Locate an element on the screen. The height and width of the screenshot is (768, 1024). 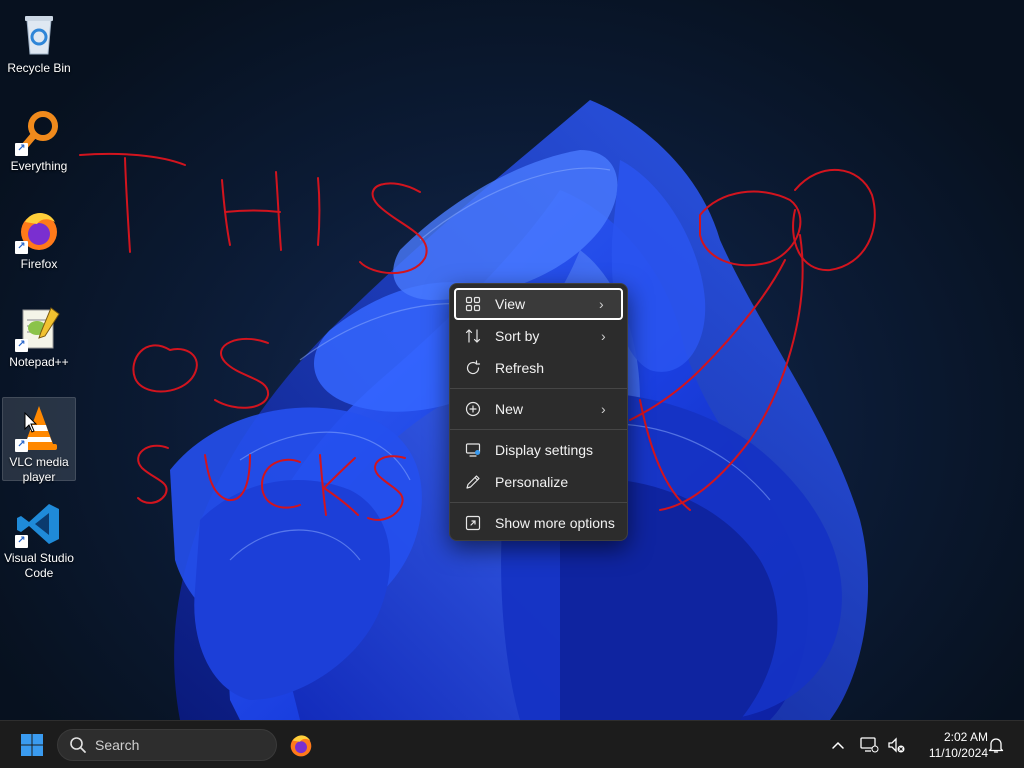
start-button is located at coordinates (32, 745).